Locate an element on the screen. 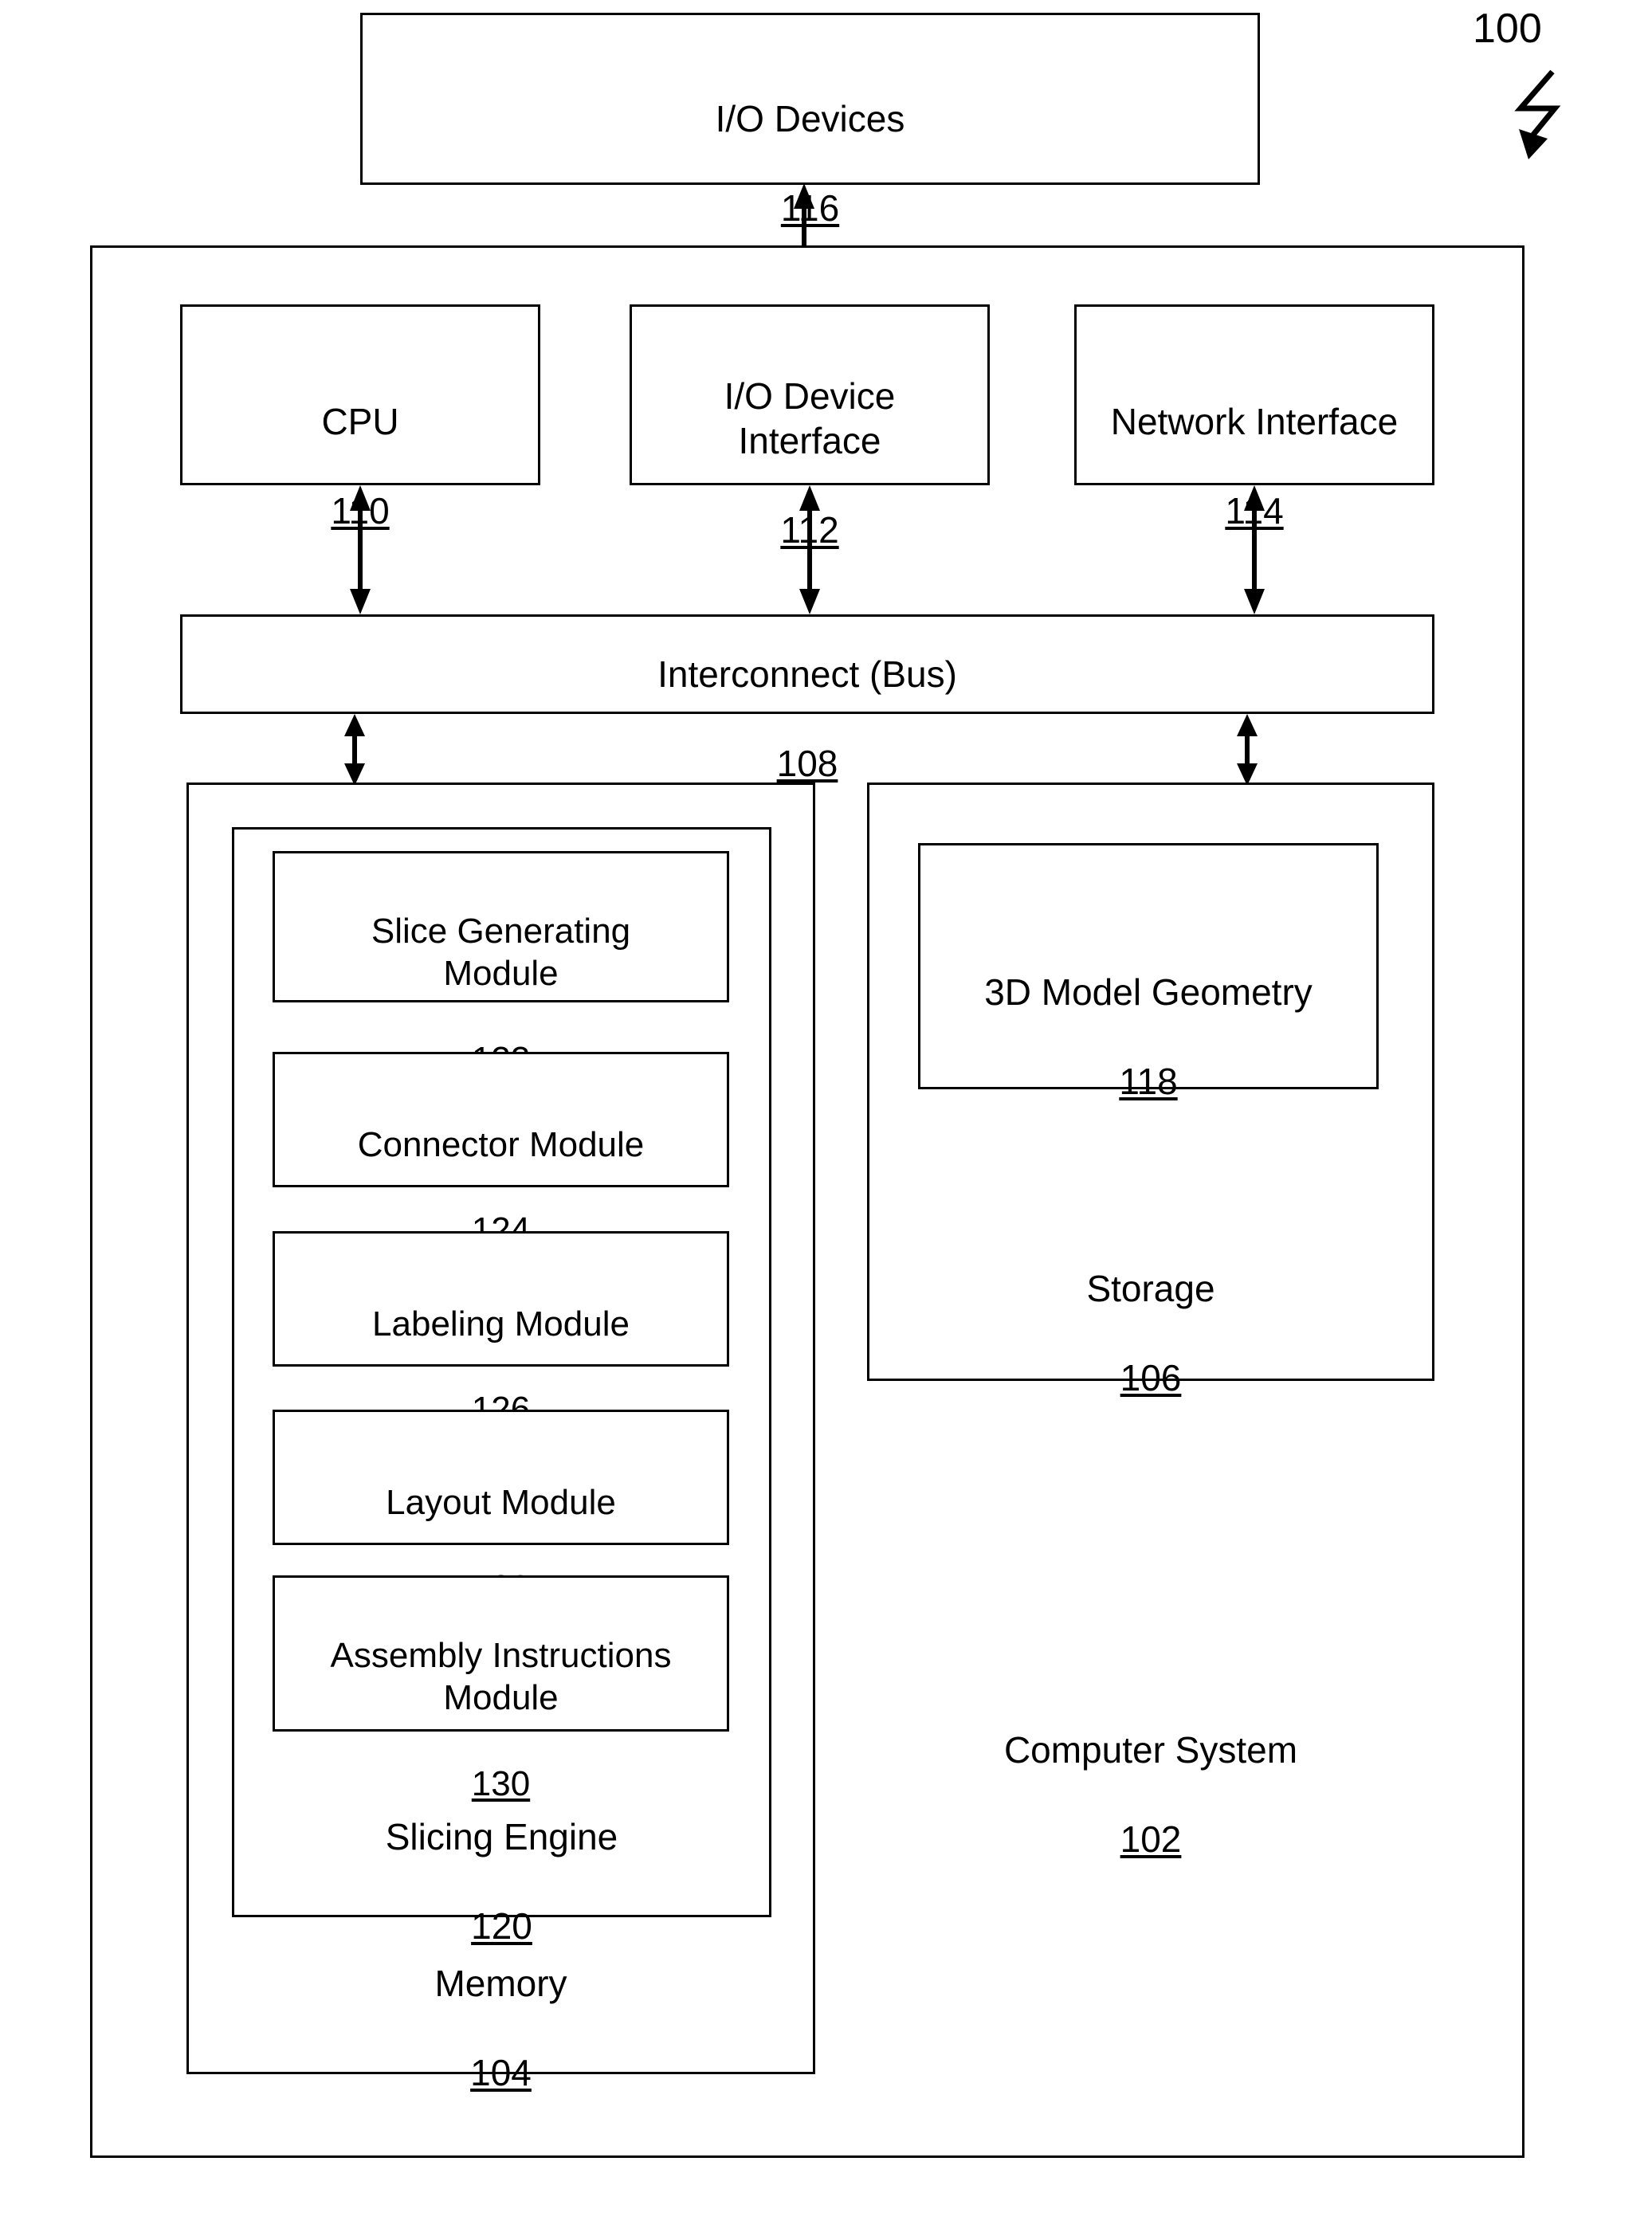  labeling-module-box: Labeling Module 126 is located at coordinates (501, 1330).